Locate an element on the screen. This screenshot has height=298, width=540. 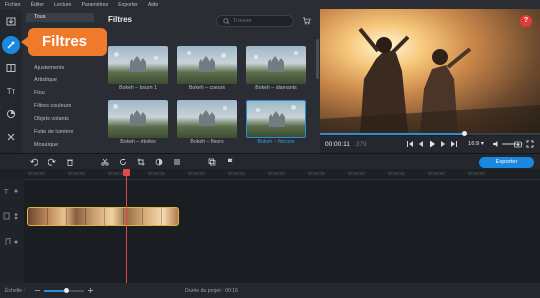
zoom-slider-handle is located at coordinates (66, 290).